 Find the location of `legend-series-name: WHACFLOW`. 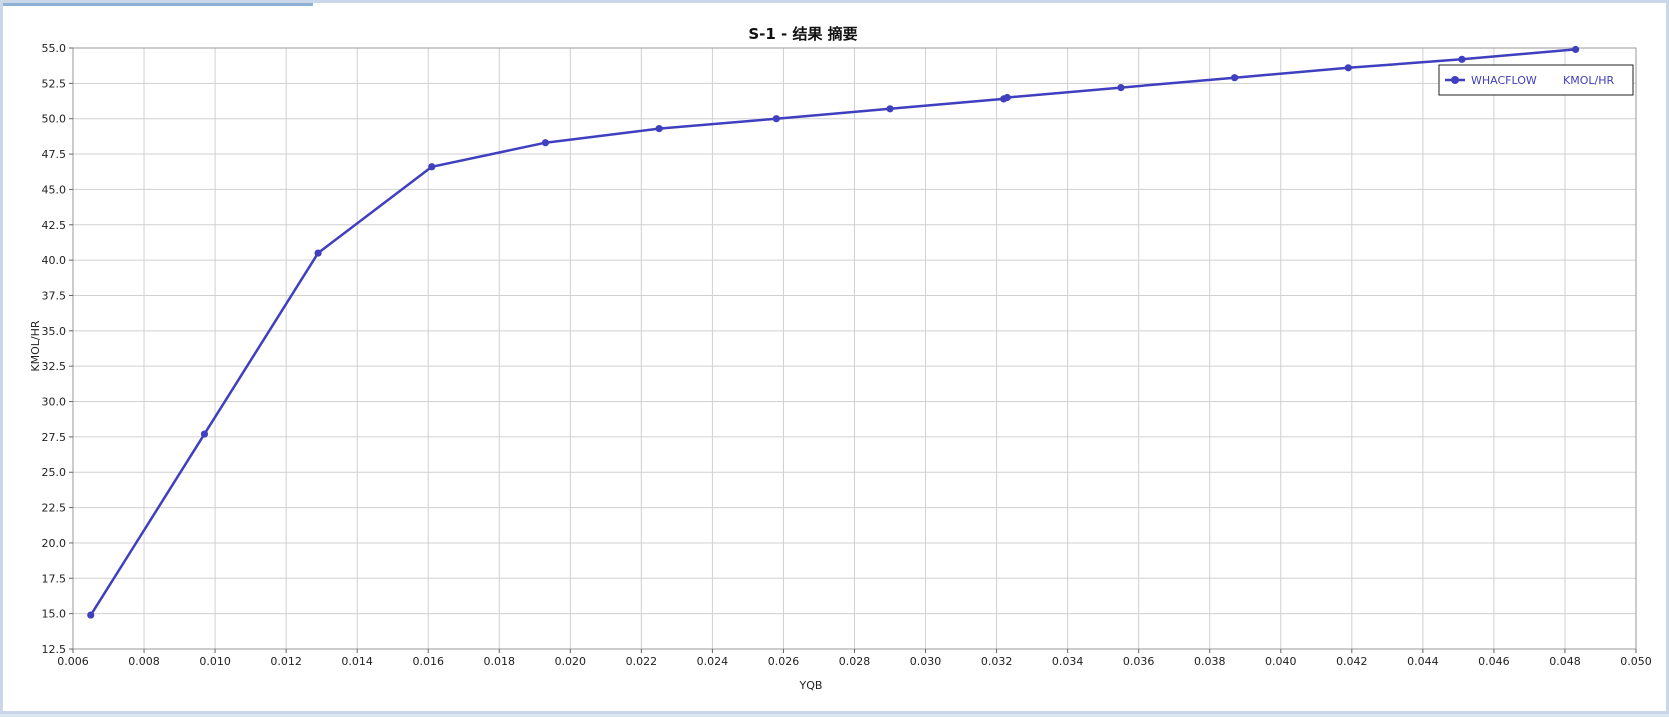

legend-series-name: WHACFLOW is located at coordinates (1504, 80).